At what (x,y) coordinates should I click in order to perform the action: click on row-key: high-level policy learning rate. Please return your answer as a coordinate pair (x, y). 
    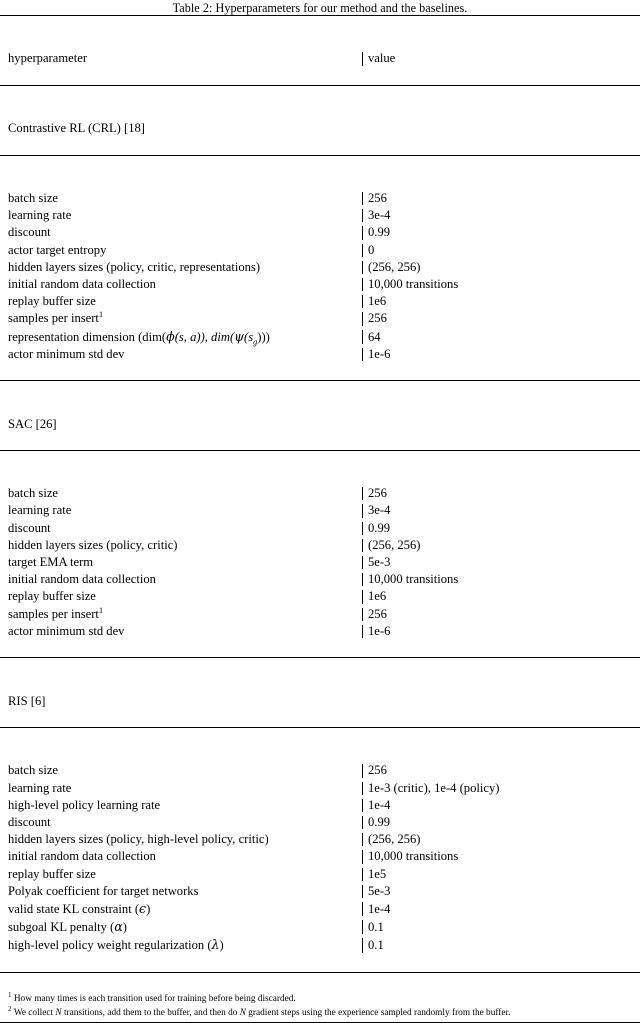
    Looking at the image, I should click on (84, 804).